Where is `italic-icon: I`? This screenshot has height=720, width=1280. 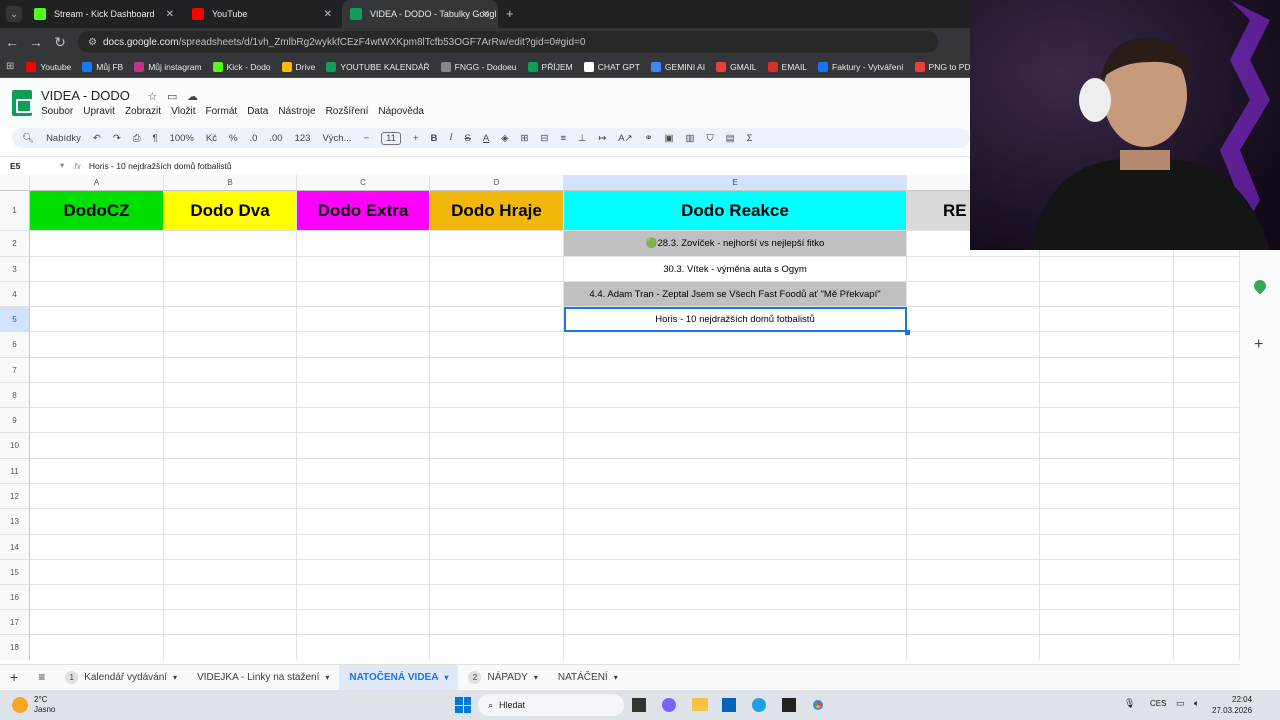 italic-icon: I is located at coordinates (450, 138).